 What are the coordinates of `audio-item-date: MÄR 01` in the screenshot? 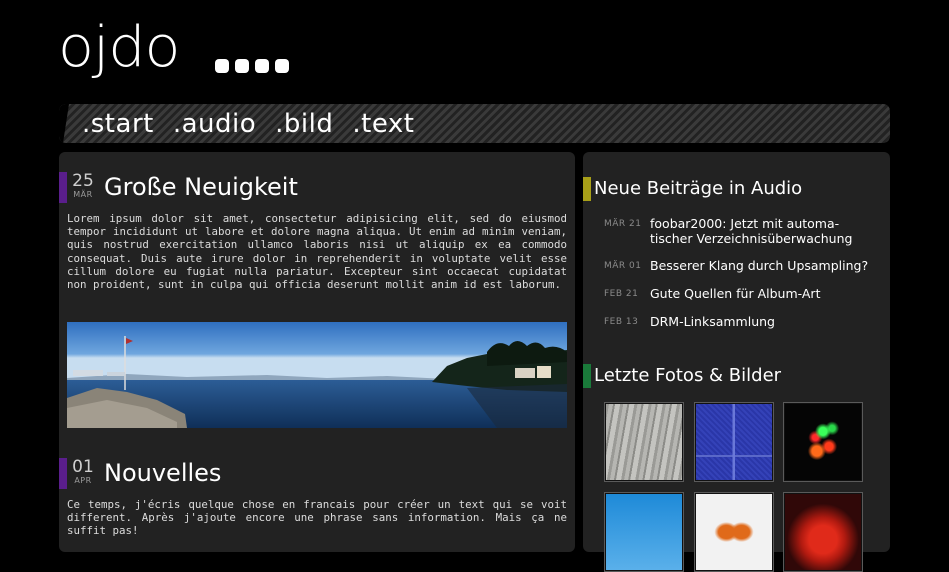 It's located at (623, 266).